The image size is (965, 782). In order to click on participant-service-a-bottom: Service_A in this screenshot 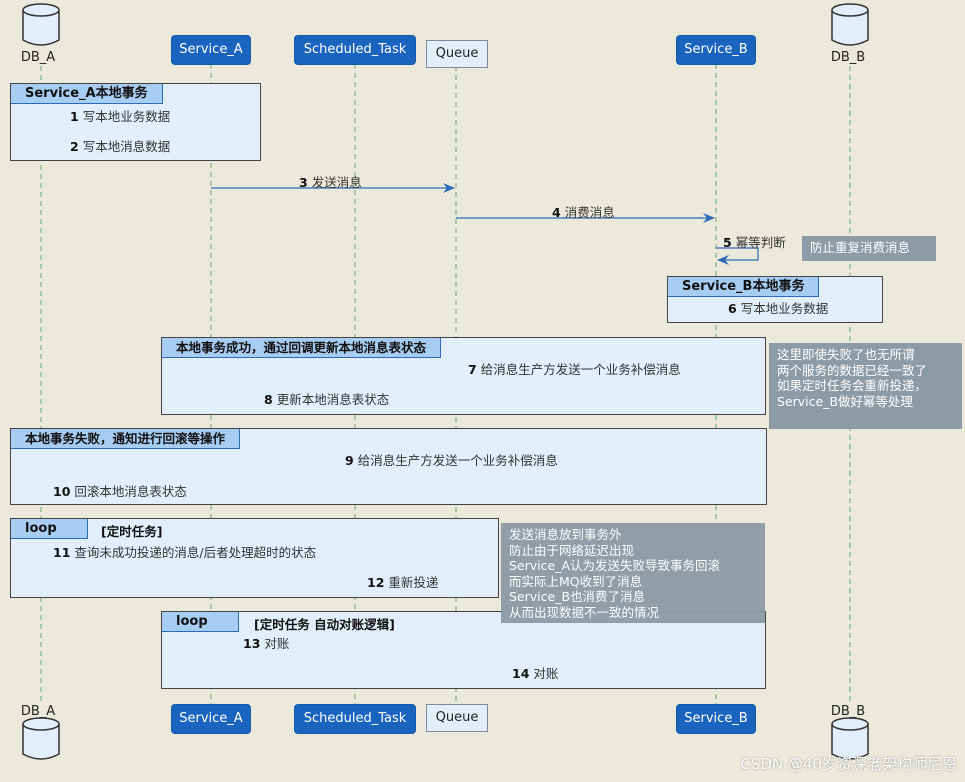, I will do `click(211, 719)`.